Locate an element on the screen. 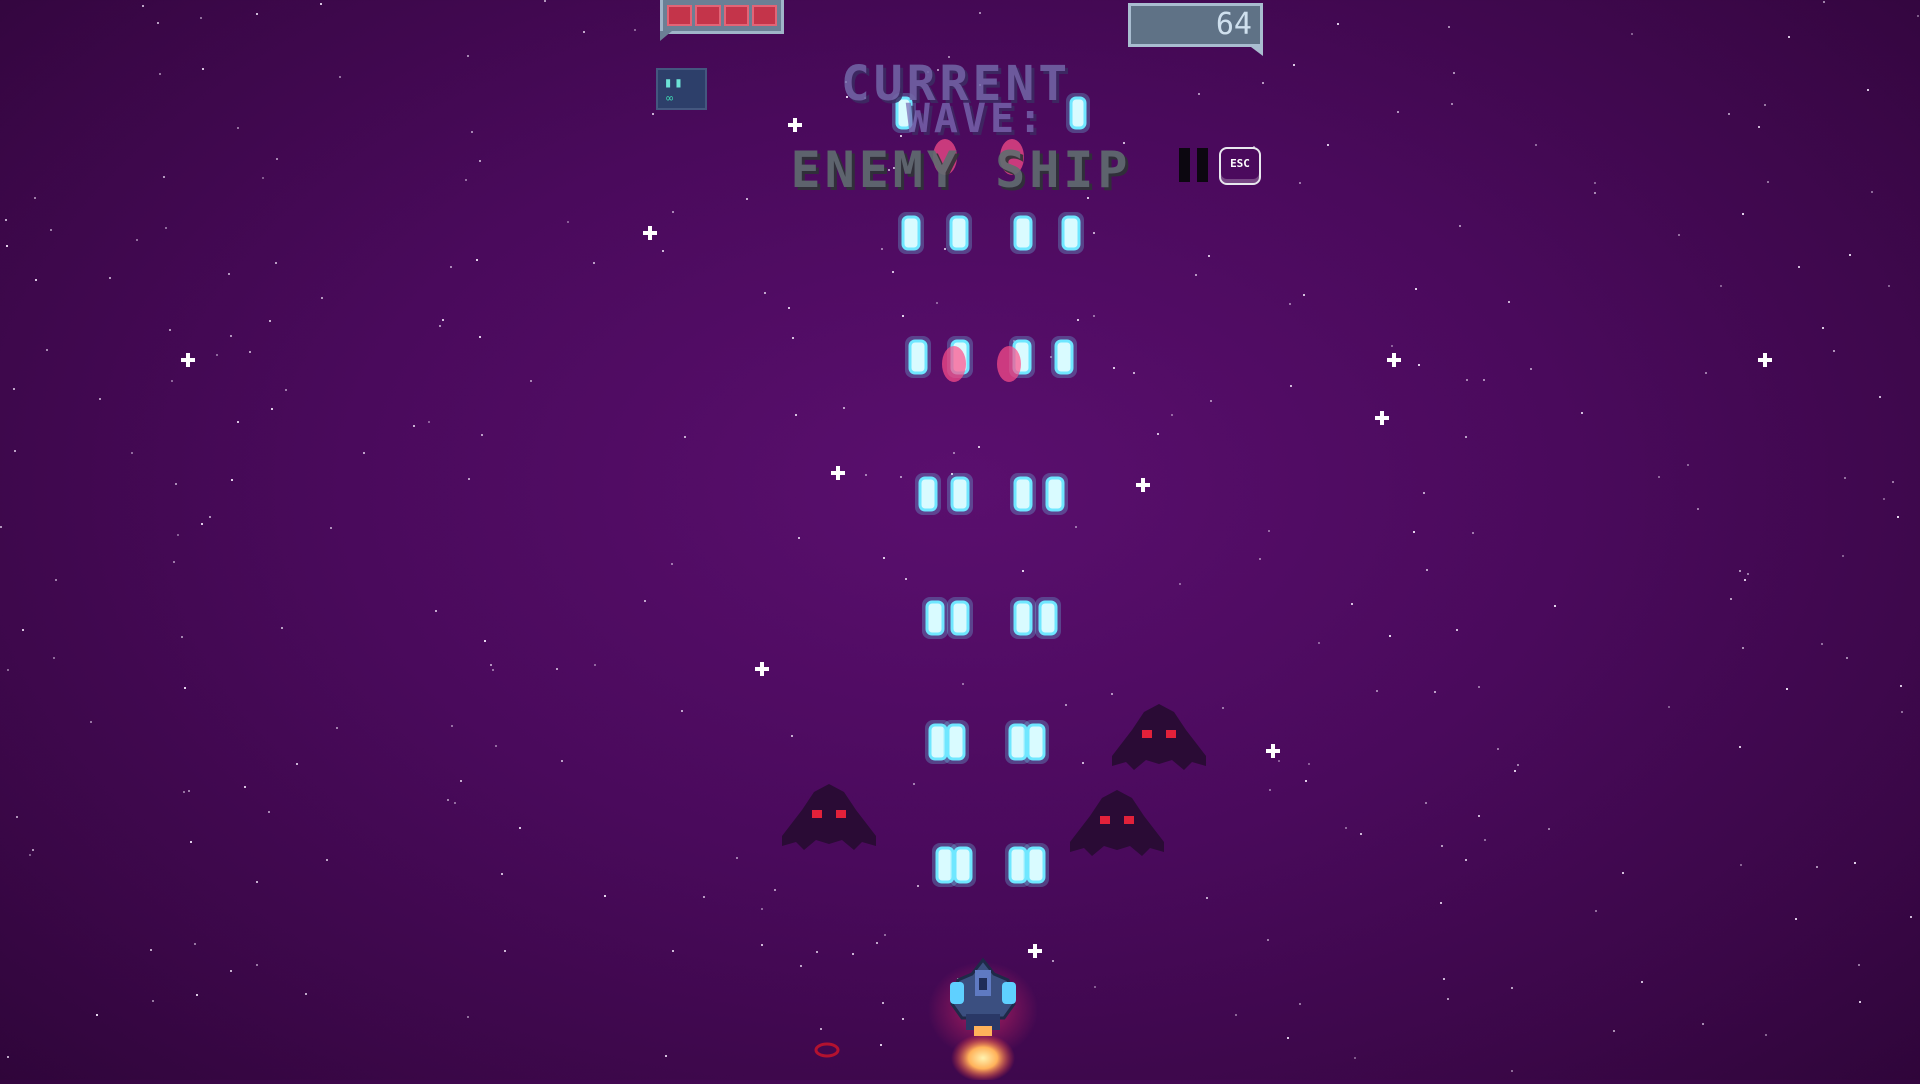 Image resolution: width=1920 pixels, height=1084 pixels. weapon-indicator: ▮▮ ∞ is located at coordinates (681, 89).